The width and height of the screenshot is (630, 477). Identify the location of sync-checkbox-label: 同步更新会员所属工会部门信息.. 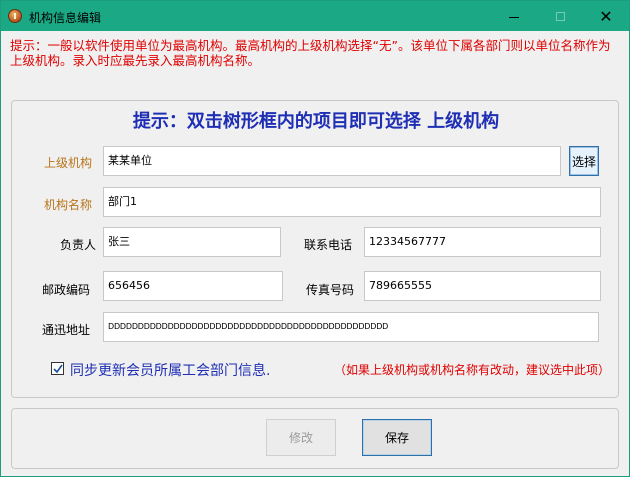
(170, 370).